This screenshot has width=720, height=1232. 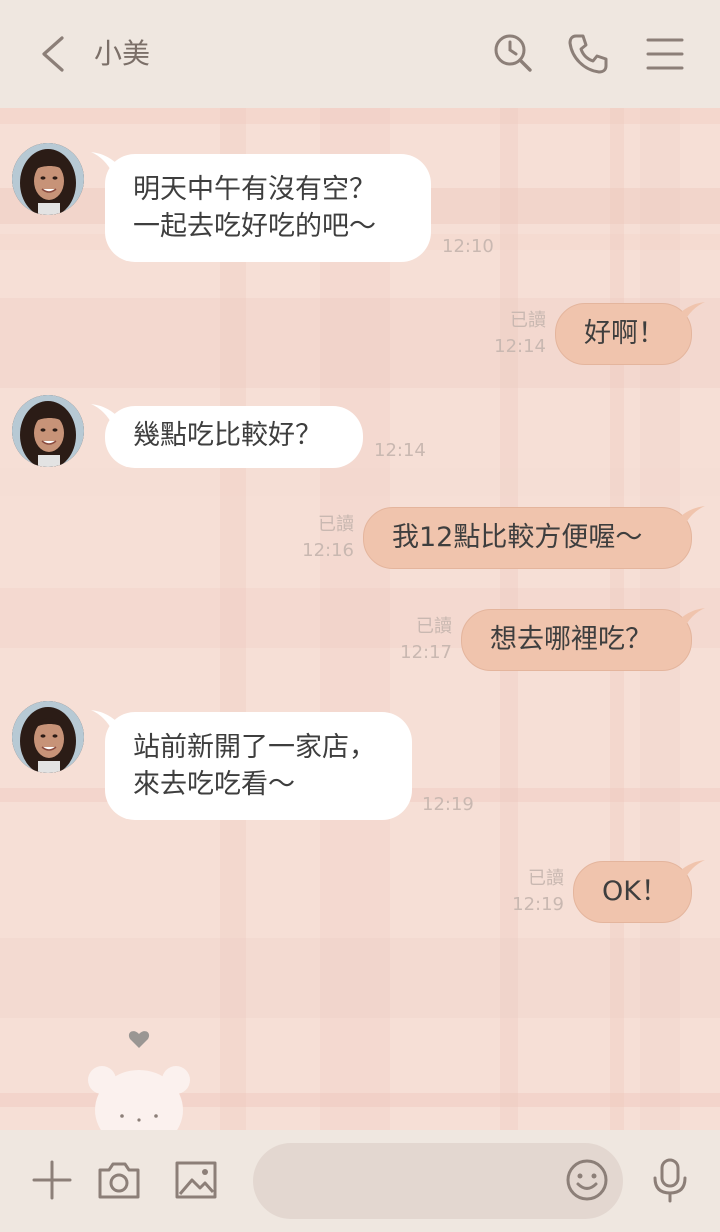 I want to click on phone-icon, so click(x=588, y=54).